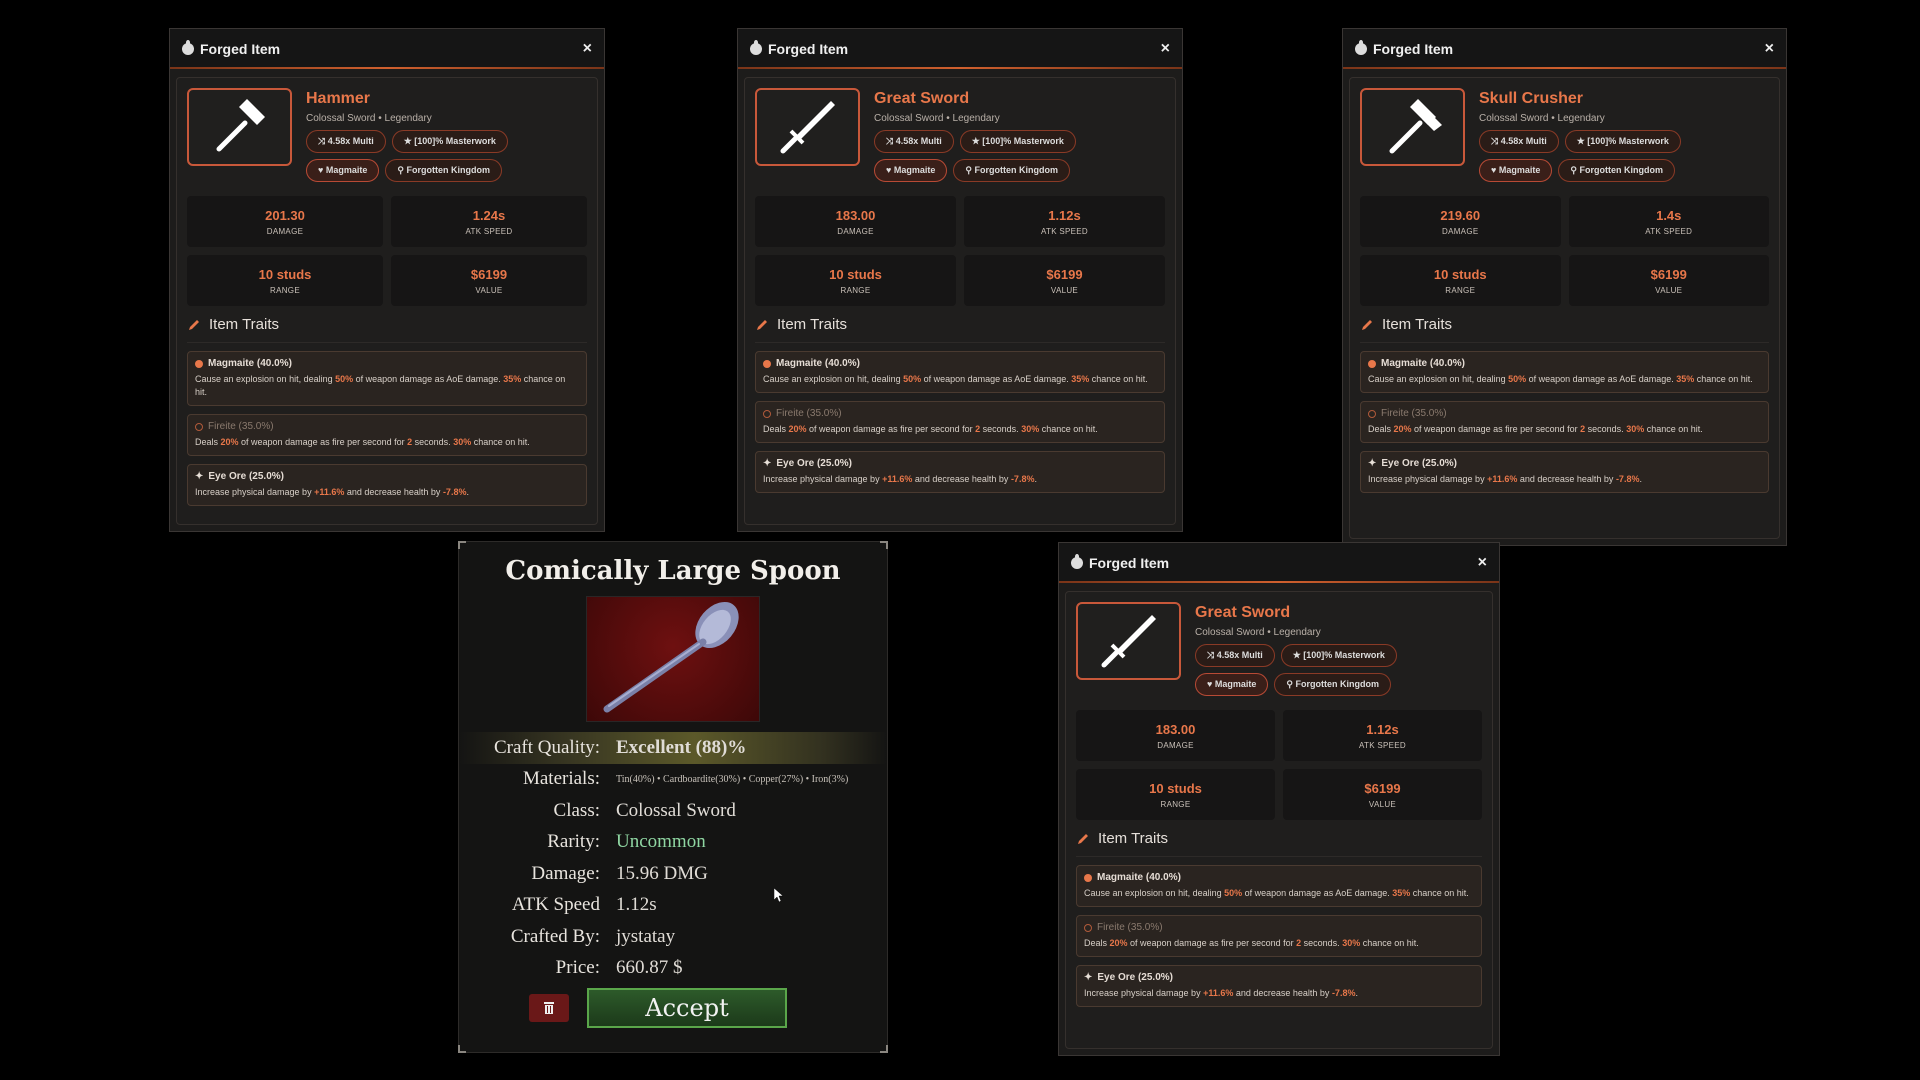 The height and width of the screenshot is (1080, 1920). Describe the element at coordinates (561, 779) in the screenshot. I see `label: Materials:` at that location.